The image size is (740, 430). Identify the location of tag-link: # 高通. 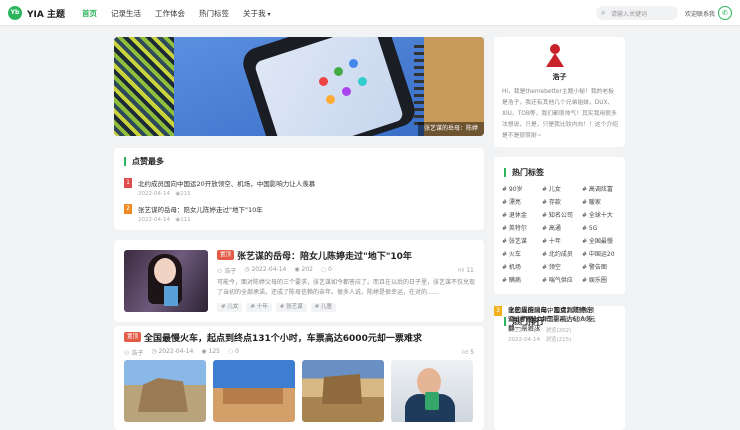
(562, 229).